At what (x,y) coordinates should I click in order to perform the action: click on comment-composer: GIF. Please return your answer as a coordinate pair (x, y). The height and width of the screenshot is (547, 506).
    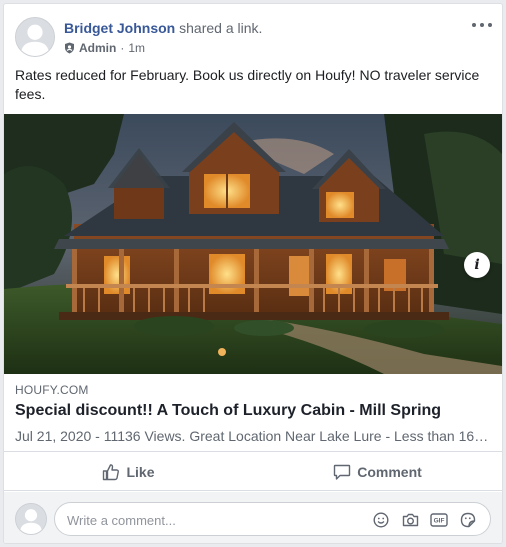
    Looking at the image, I should click on (253, 517).